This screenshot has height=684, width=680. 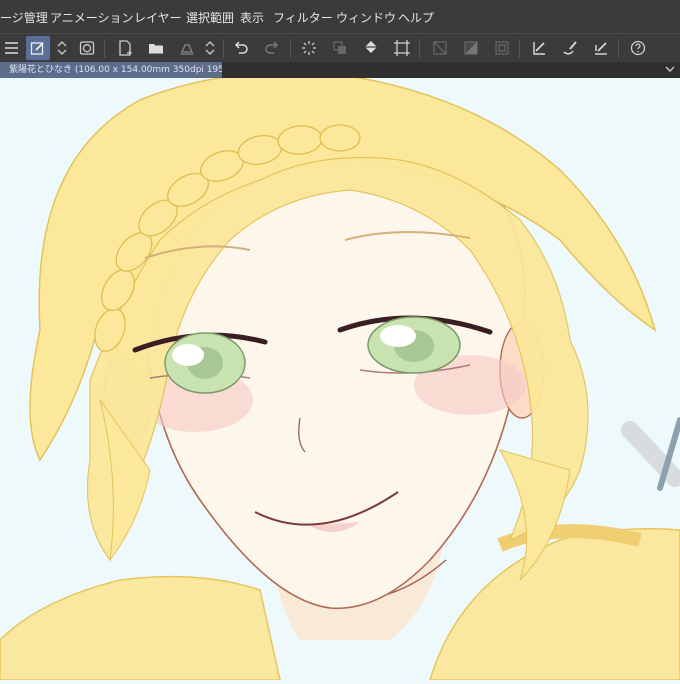 I want to click on invert-button, so click(x=471, y=48).